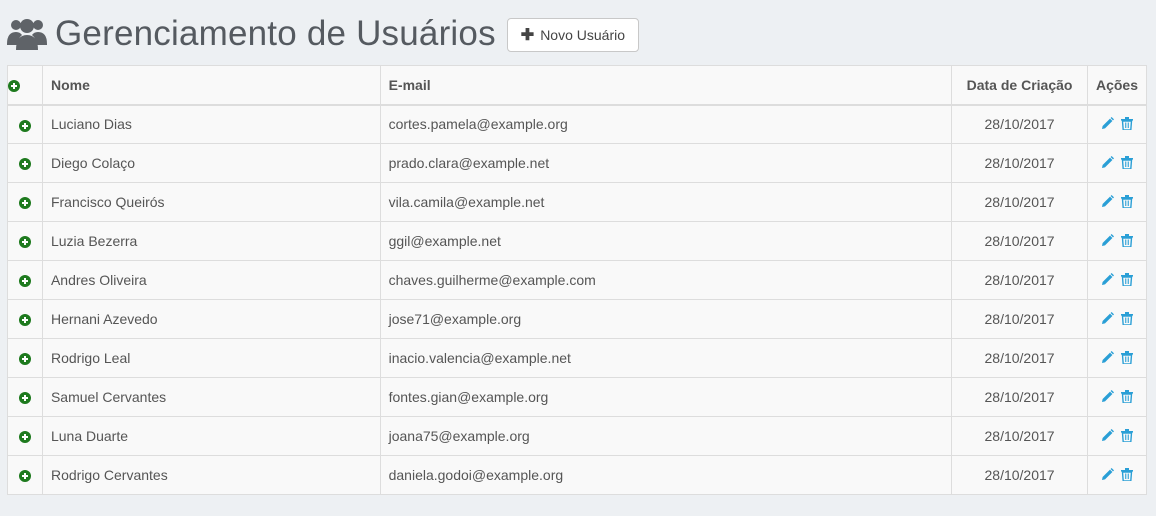 Image resolution: width=1156 pixels, height=516 pixels. What do you see at coordinates (666, 358) in the screenshot?
I see `cell-email: inacio.valencia@example.net` at bounding box center [666, 358].